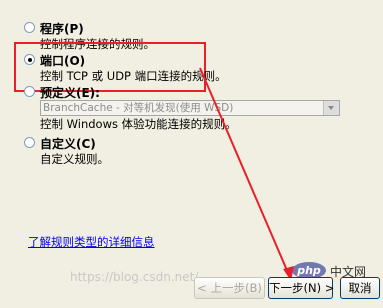  Describe the element at coordinates (229, 288) in the screenshot. I see `back-button: < 上一步(B)` at that location.